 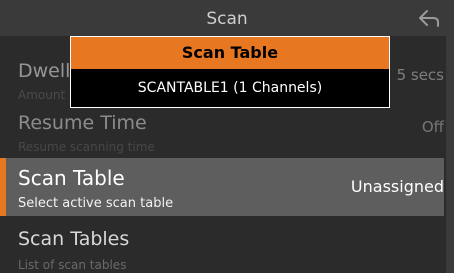 What do you see at coordinates (86, 147) in the screenshot?
I see `menu-item-subtitle: Resume scanning time` at bounding box center [86, 147].